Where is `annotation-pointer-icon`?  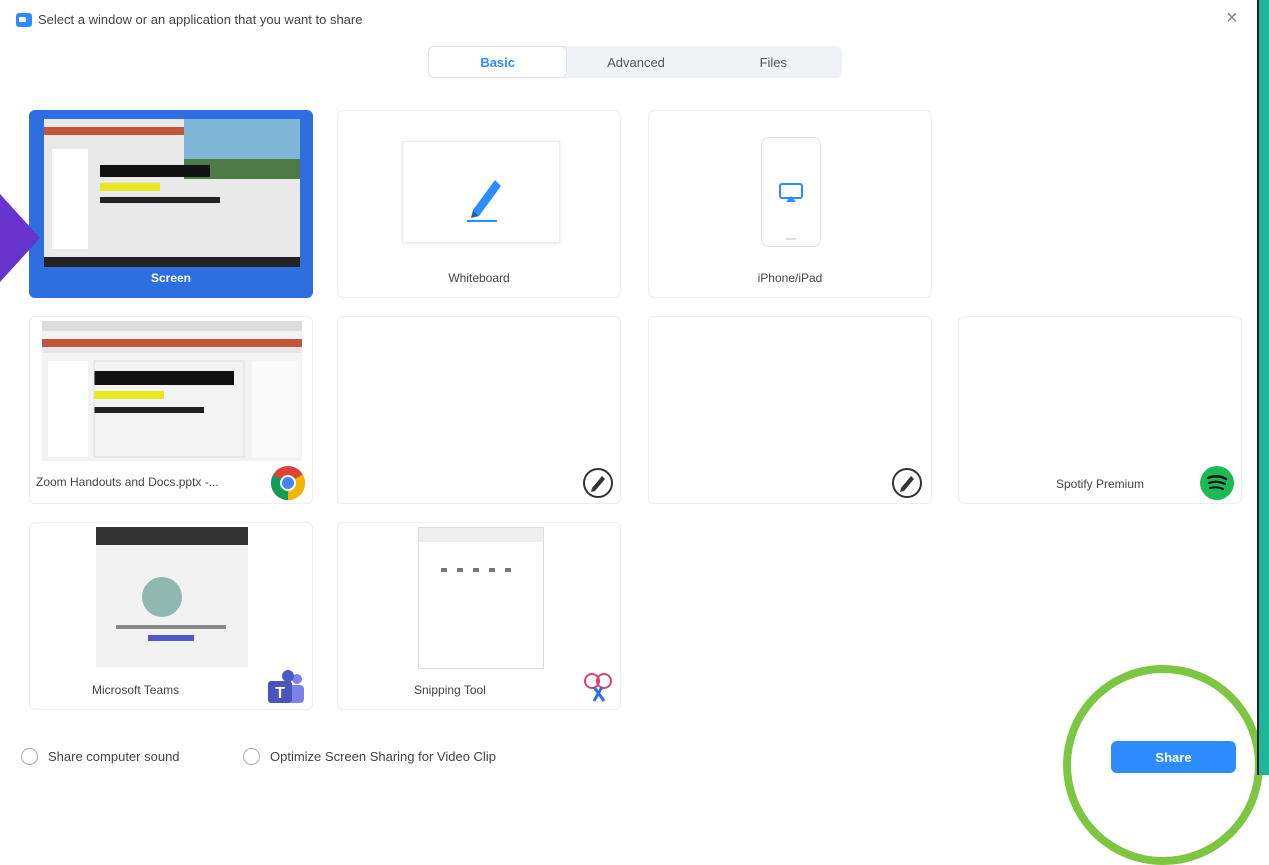 annotation-pointer-icon is located at coordinates (20, 238).